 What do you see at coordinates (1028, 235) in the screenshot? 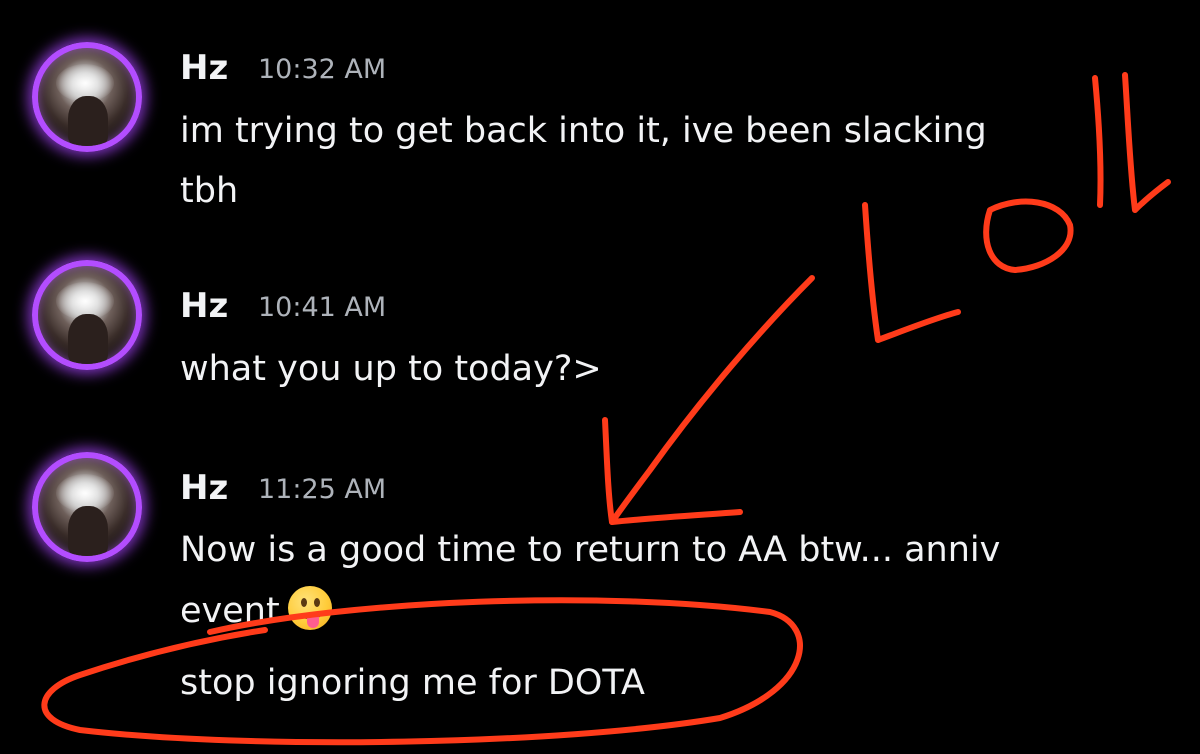
I see `annotation-letter-o` at bounding box center [1028, 235].